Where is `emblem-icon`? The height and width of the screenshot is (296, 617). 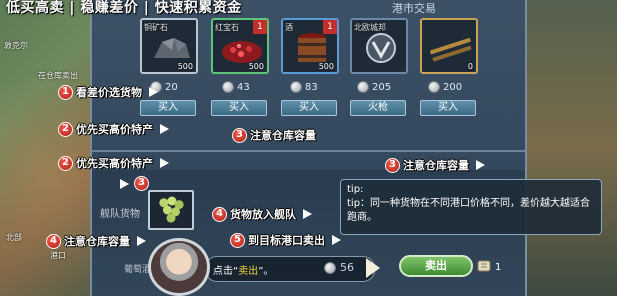 emblem-icon is located at coordinates (381, 48).